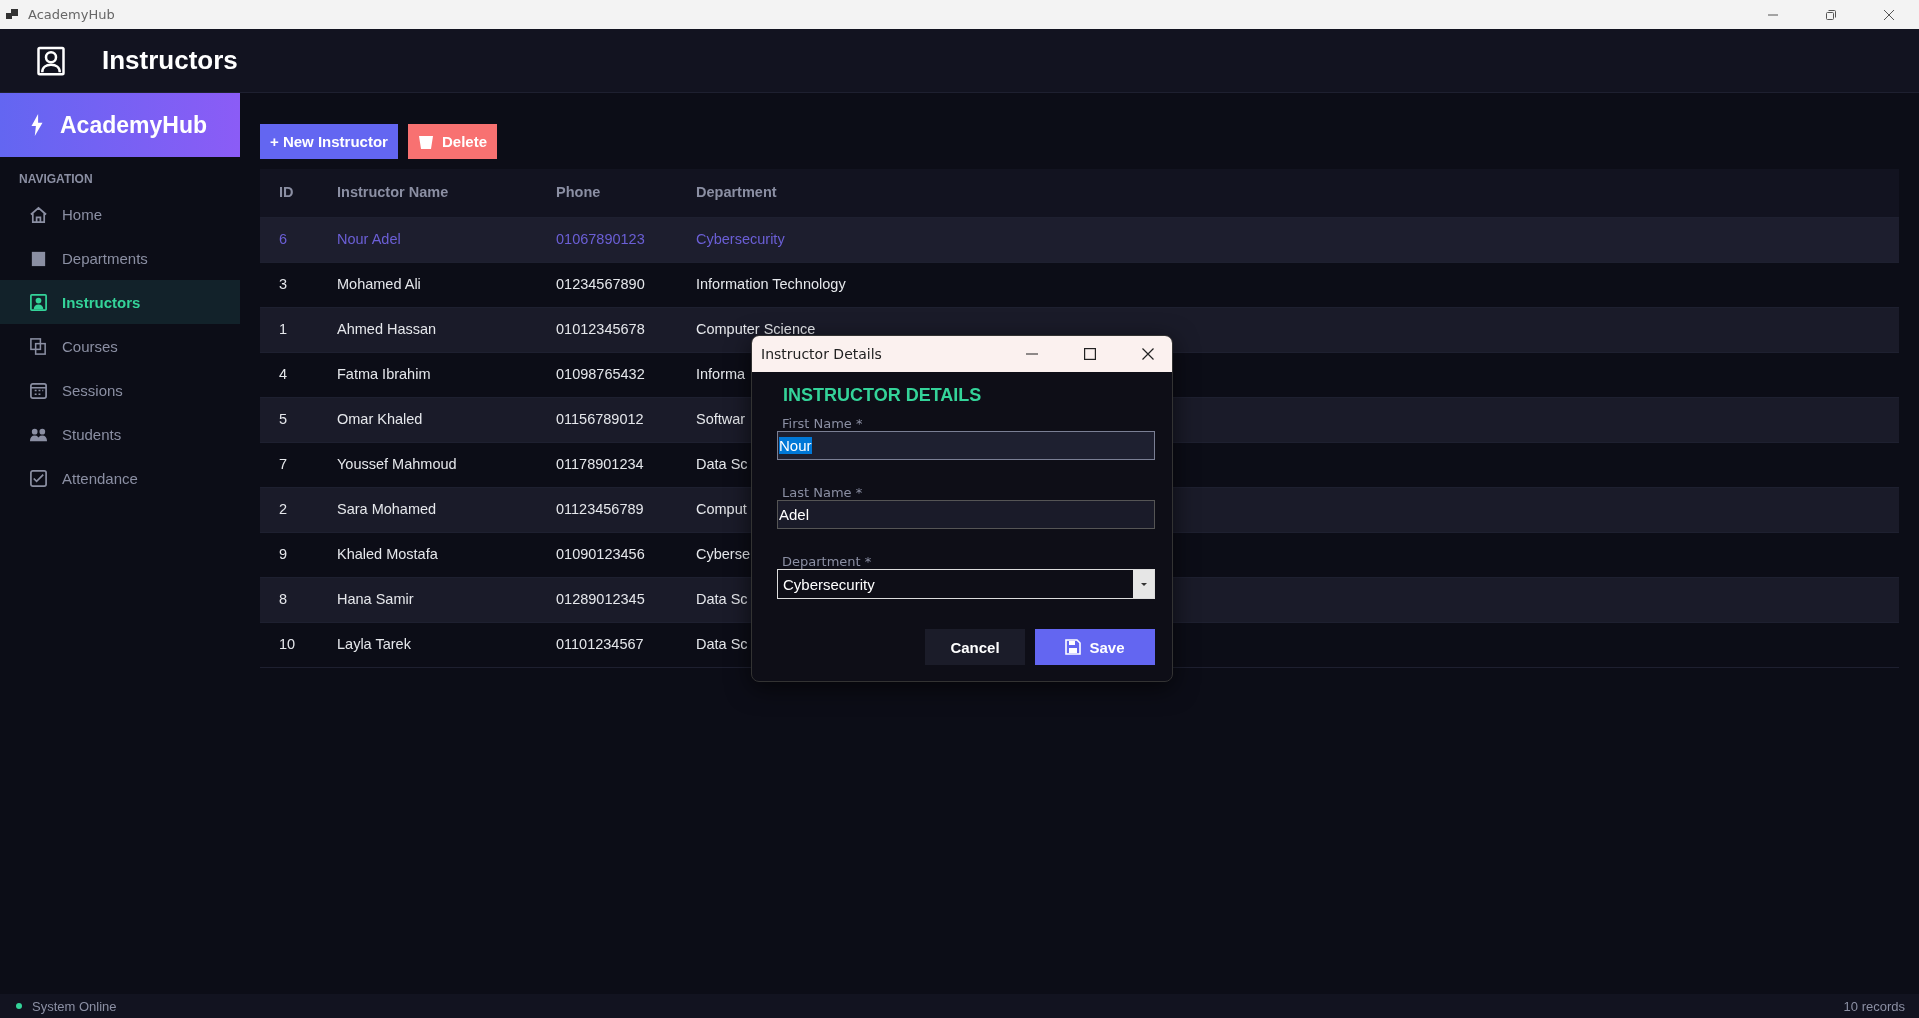 The image size is (1919, 1018). Describe the element at coordinates (723, 554) in the screenshot. I see `table-cell: Cyberse` at that location.